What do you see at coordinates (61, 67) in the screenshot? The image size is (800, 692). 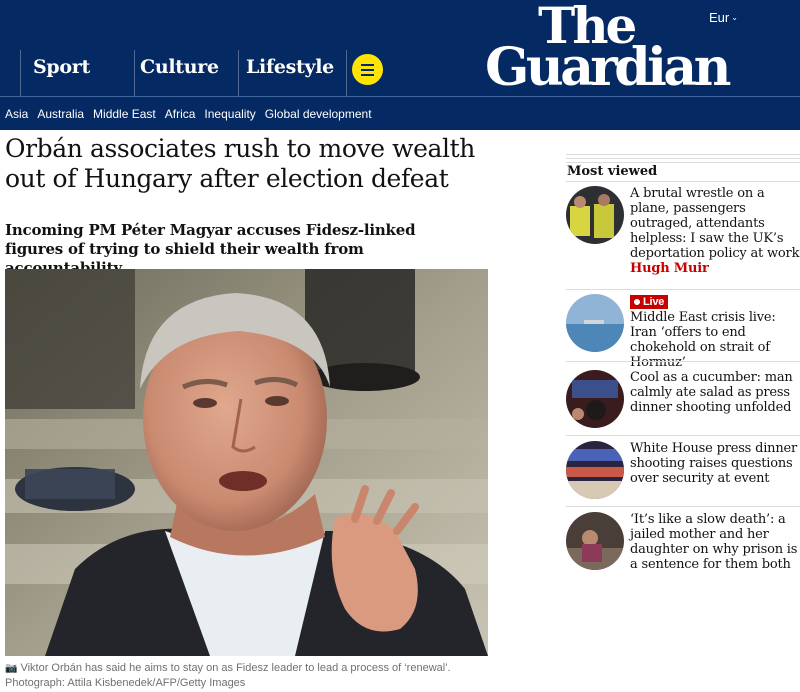 I see `nav-pillar-sport: Sport` at bounding box center [61, 67].